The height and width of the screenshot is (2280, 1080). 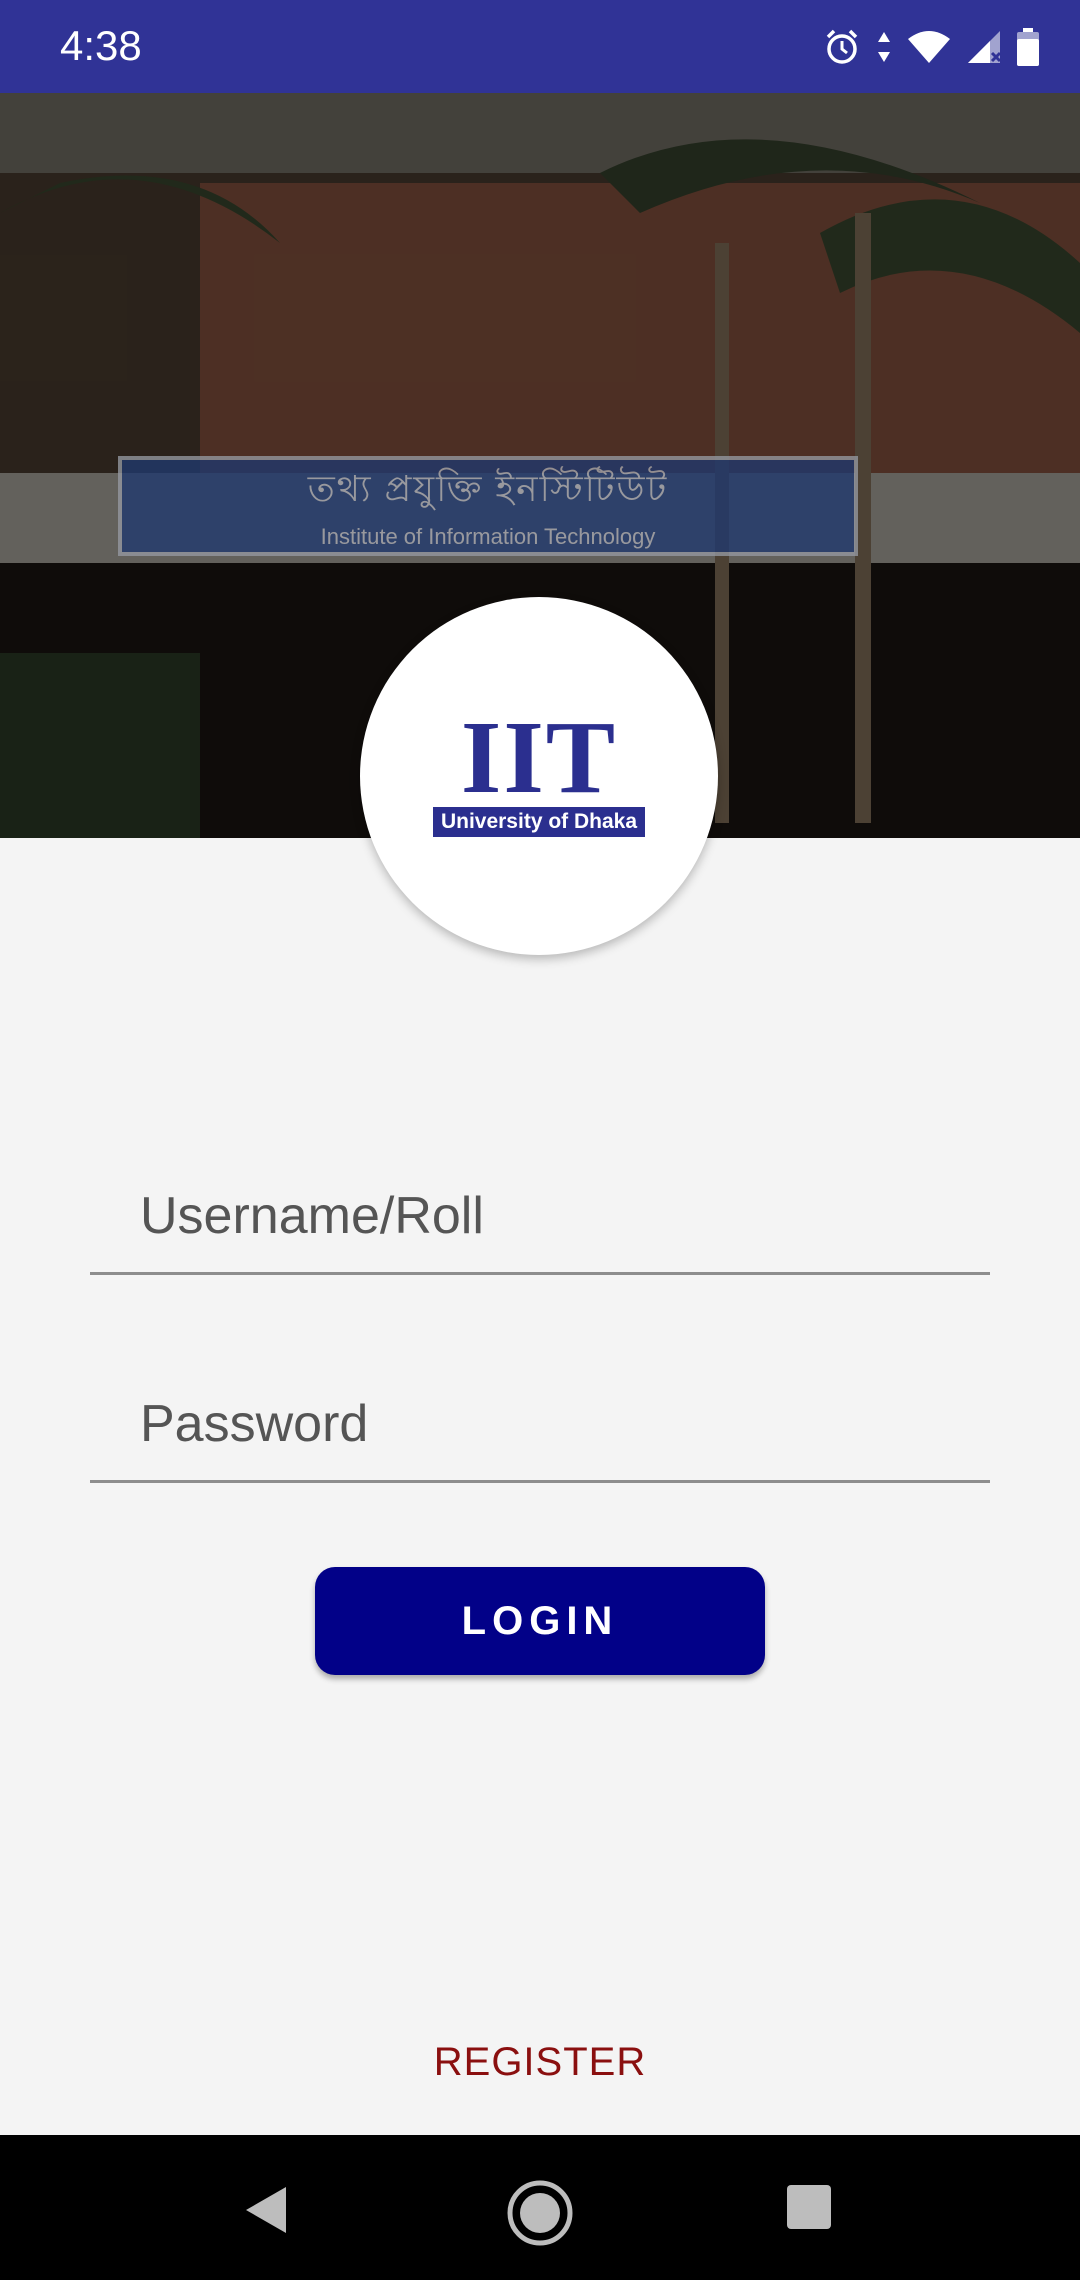 What do you see at coordinates (539, 822) in the screenshot?
I see `logo-subtitle: University of Dhaka` at bounding box center [539, 822].